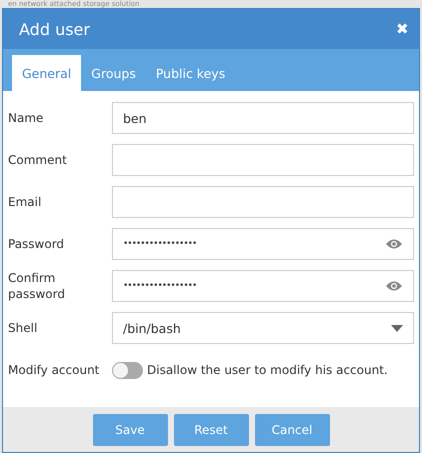 This screenshot has height=453, width=422. I want to click on field-label: Password, so click(37, 244).